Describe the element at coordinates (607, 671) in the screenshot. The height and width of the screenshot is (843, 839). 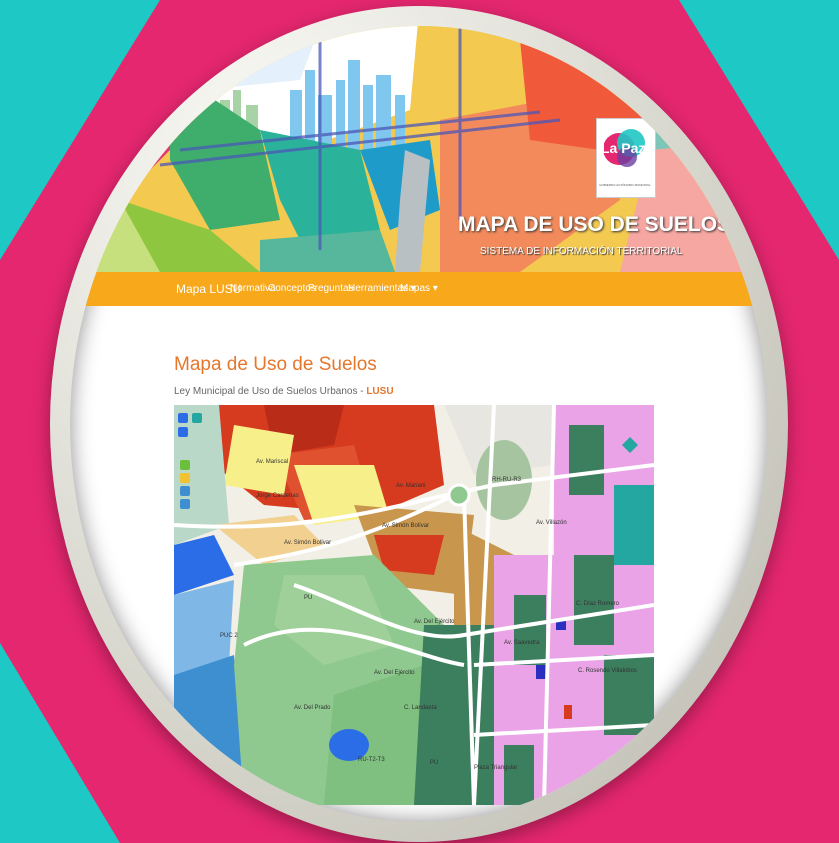
I see `map-label: C. Rosendo Villalobos` at that location.